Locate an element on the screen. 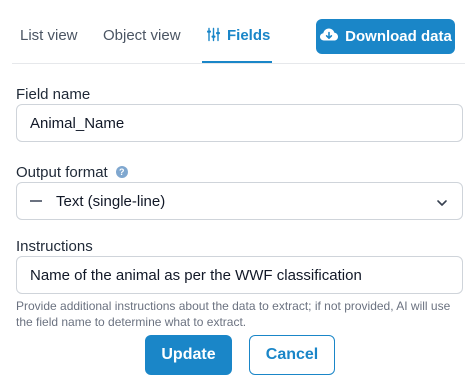 This screenshot has height=385, width=465. output-format-label-row: Output format? is located at coordinates (72, 172).